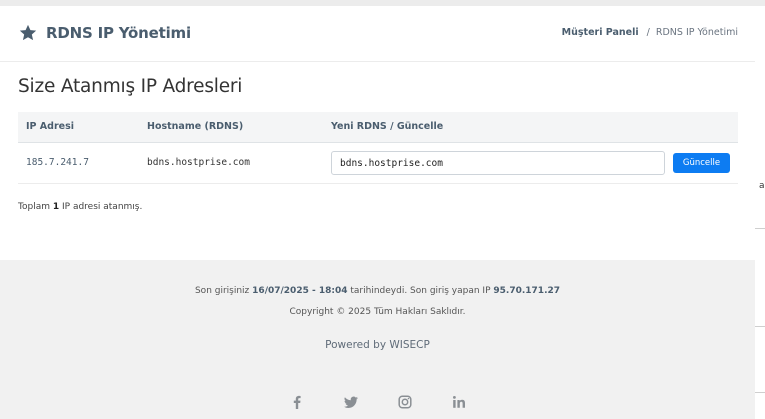 The image size is (765, 419). Describe the element at coordinates (198, 162) in the screenshot. I see `hostname-cell: bdns.hostprise.com` at that location.